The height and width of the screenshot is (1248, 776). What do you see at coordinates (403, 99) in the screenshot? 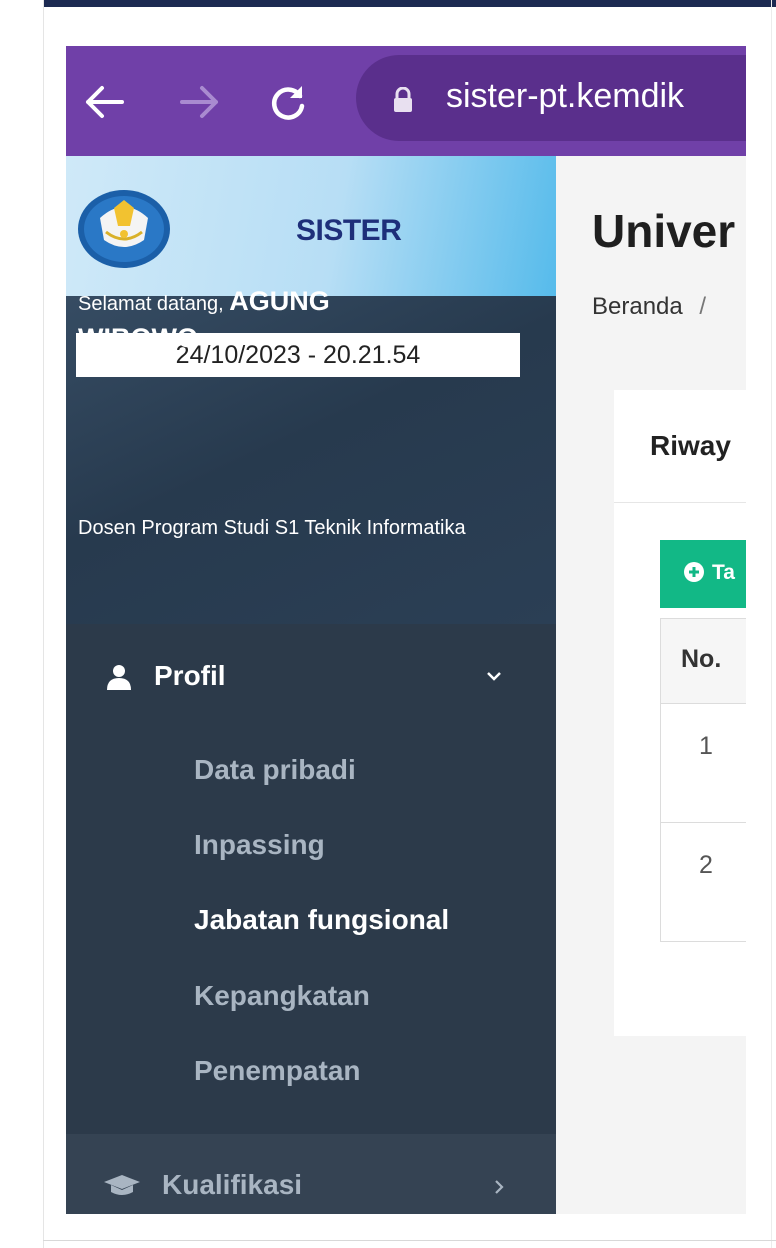
I see `lock-icon` at bounding box center [403, 99].